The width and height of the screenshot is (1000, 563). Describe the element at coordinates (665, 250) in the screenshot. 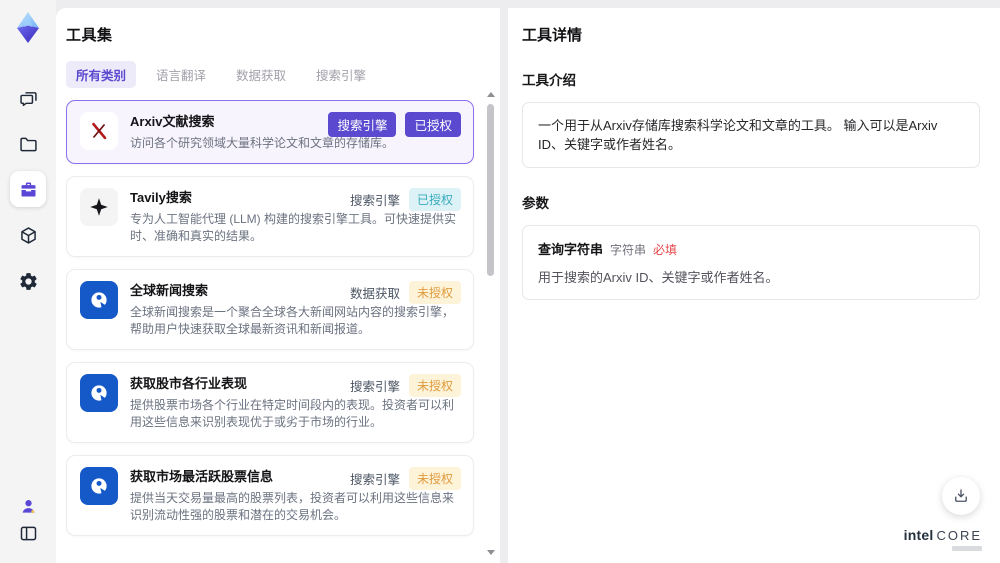

I see `param-required-badge: 必填` at that location.